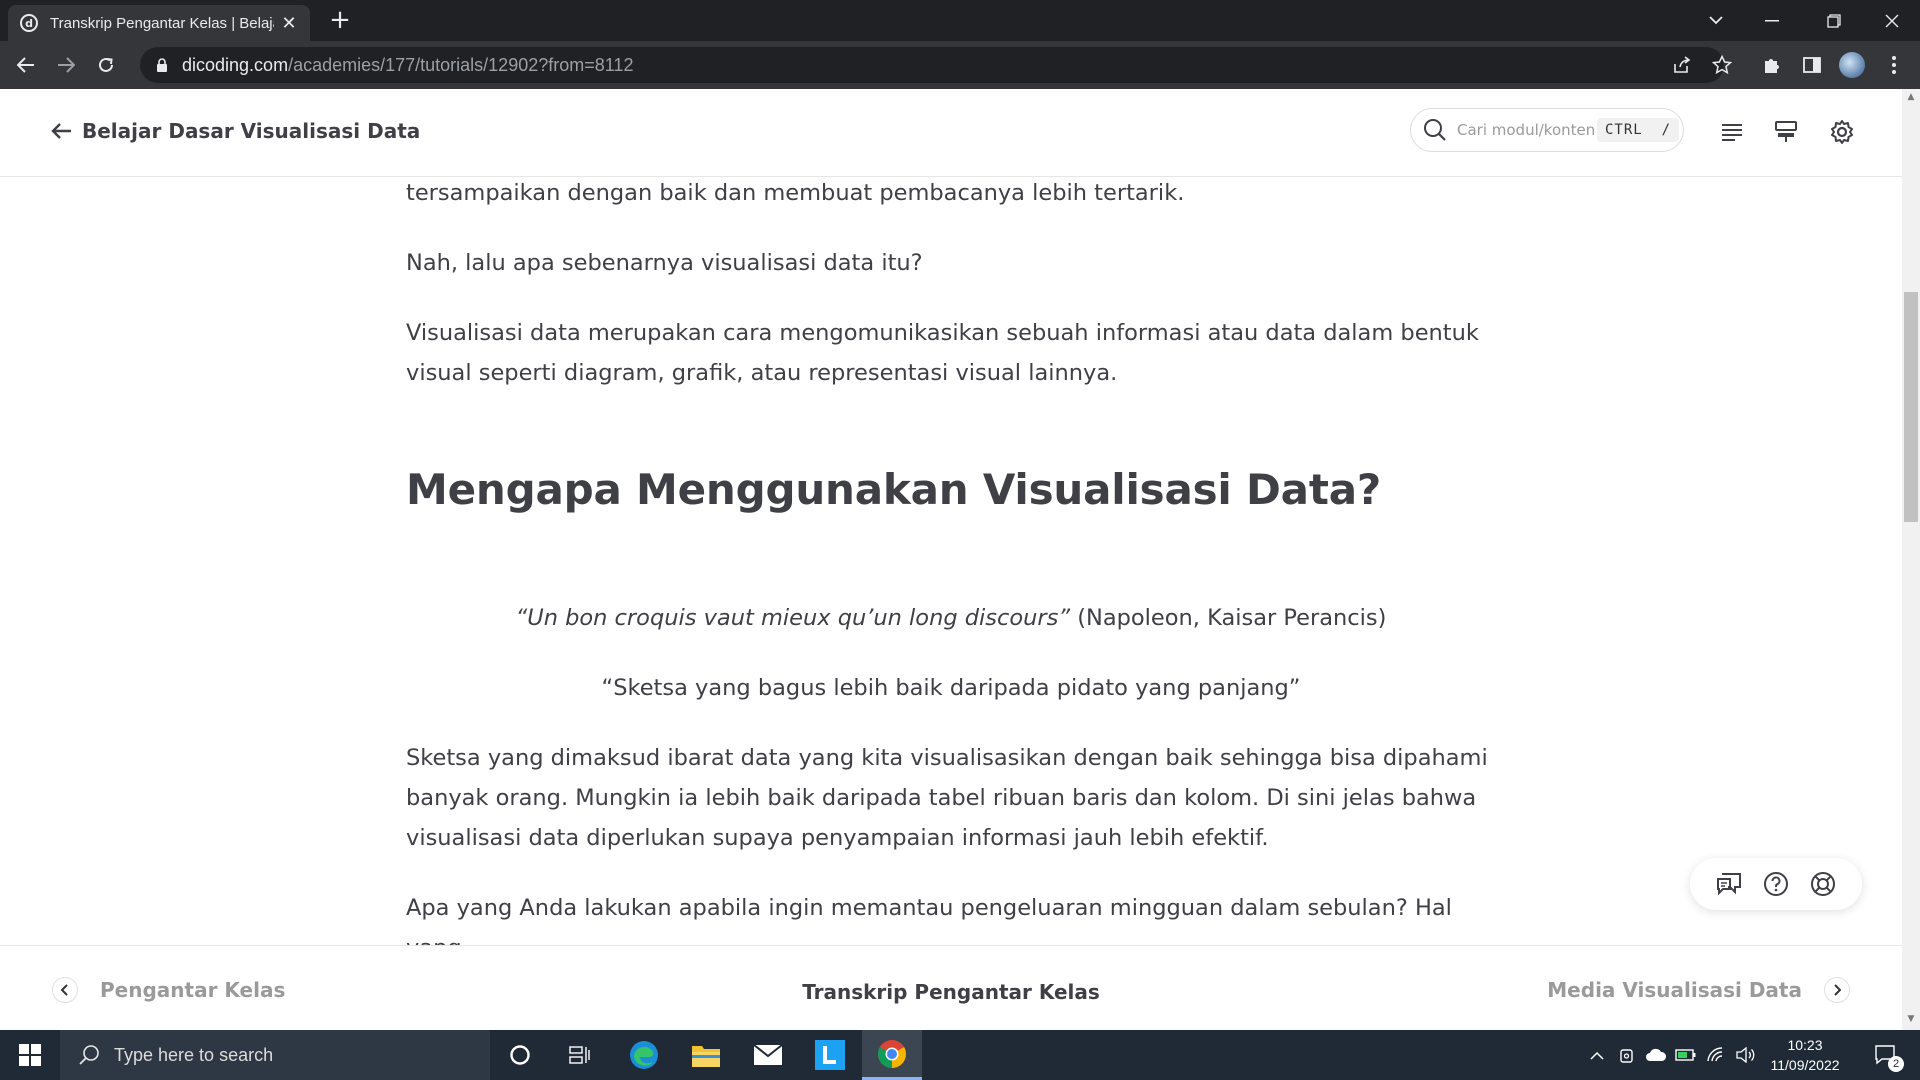  I want to click on back-to-course-link: Belajar Dasar Visualisasi Data, so click(235, 131).